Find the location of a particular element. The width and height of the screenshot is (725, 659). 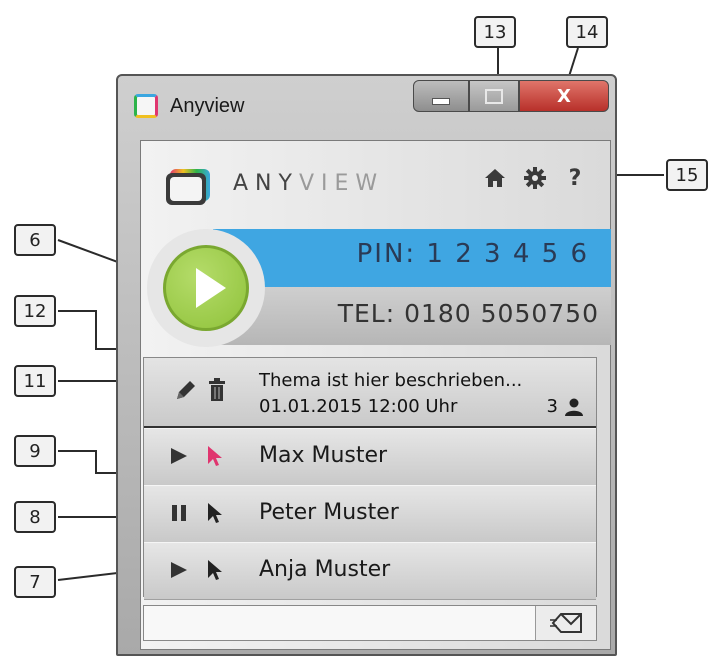

pin-label: PIN: is located at coordinates (386, 254).